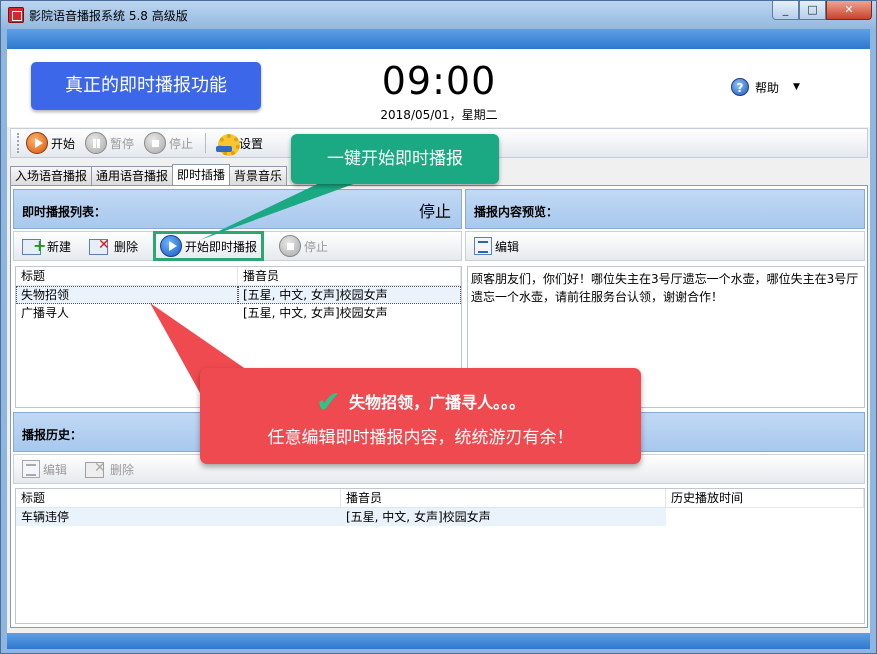 The height and width of the screenshot is (654, 877). I want to click on red-callout-line1: ✔ 失物招领，广播寻人。。。, so click(420, 402).